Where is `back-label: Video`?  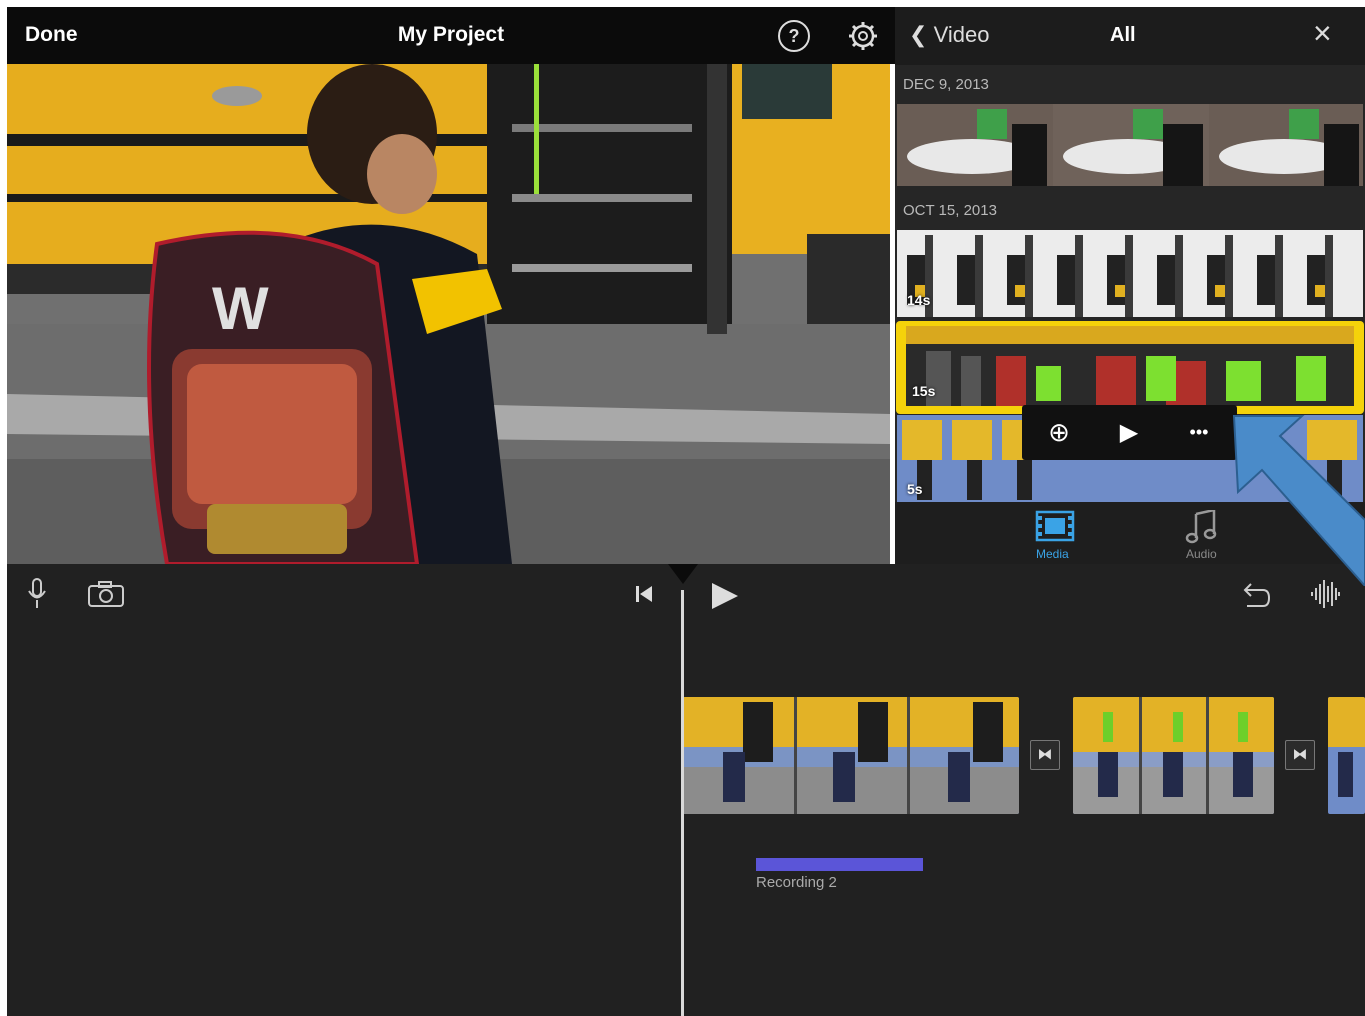
back-label: Video is located at coordinates (961, 34).